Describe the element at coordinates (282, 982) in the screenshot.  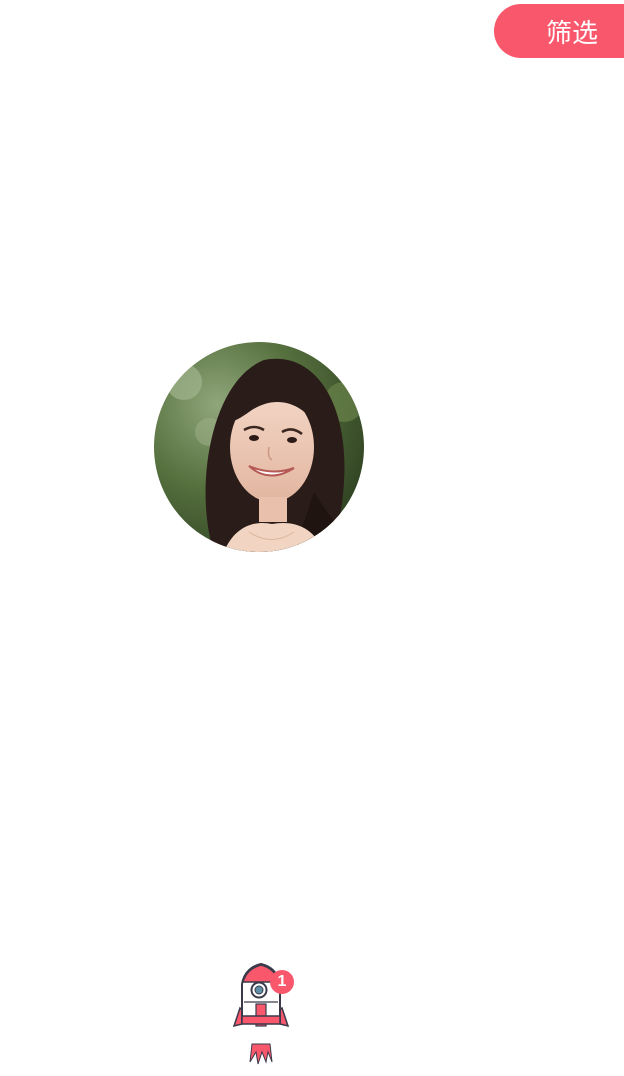
I see `boost-count-badge: 1` at that location.